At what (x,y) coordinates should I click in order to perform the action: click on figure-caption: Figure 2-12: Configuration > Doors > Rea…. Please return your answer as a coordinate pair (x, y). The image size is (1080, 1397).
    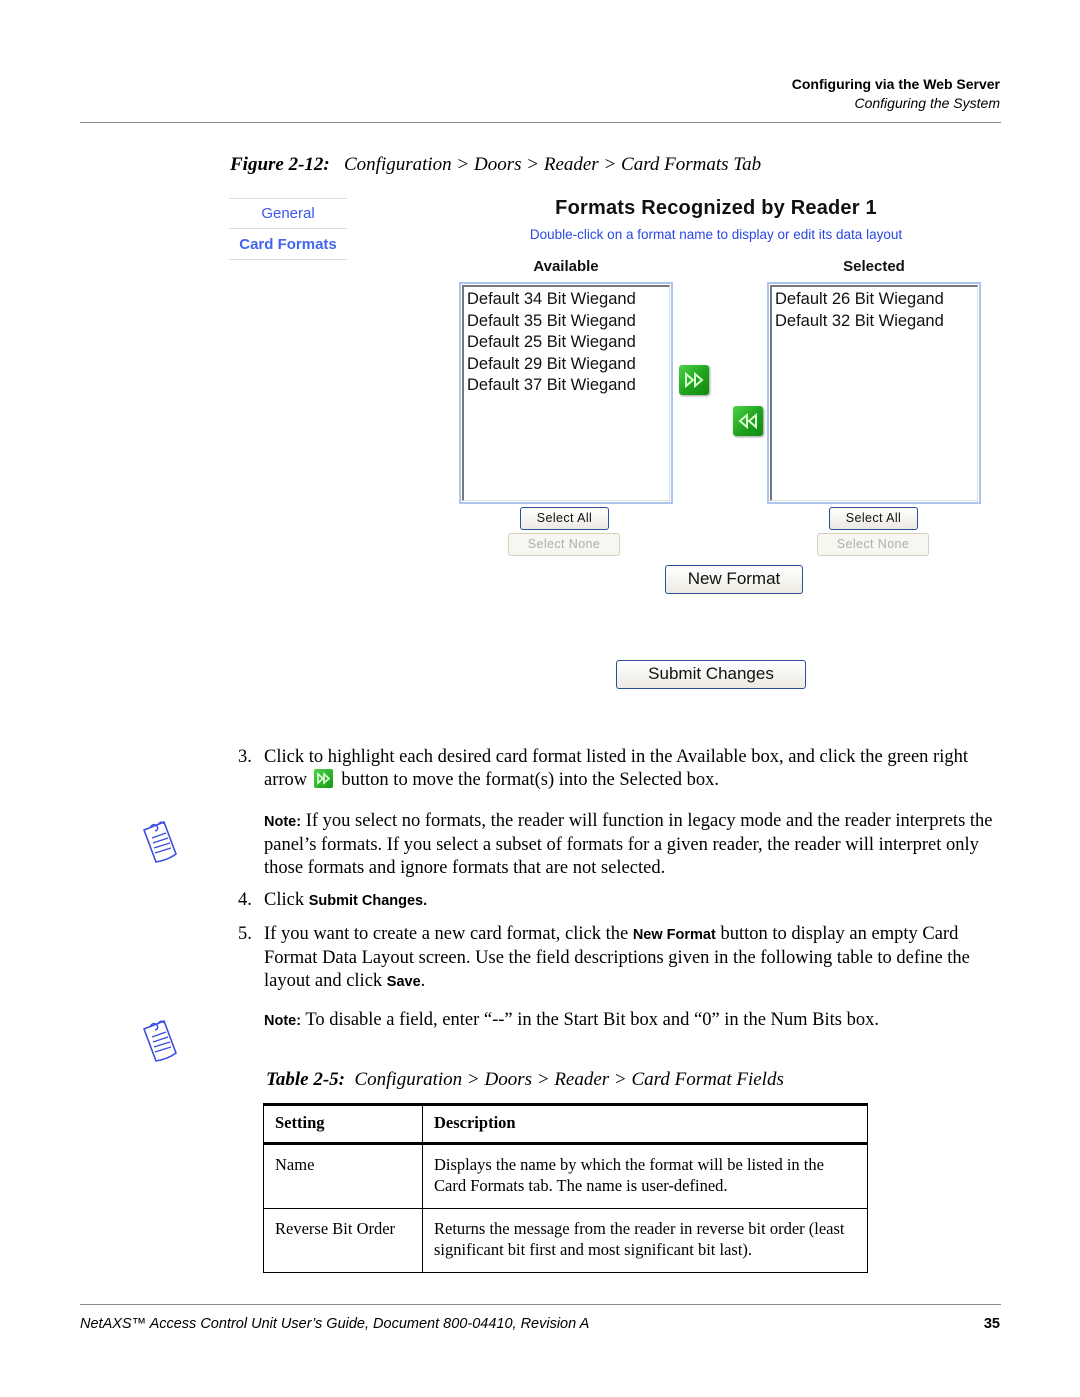
    Looking at the image, I should click on (495, 165).